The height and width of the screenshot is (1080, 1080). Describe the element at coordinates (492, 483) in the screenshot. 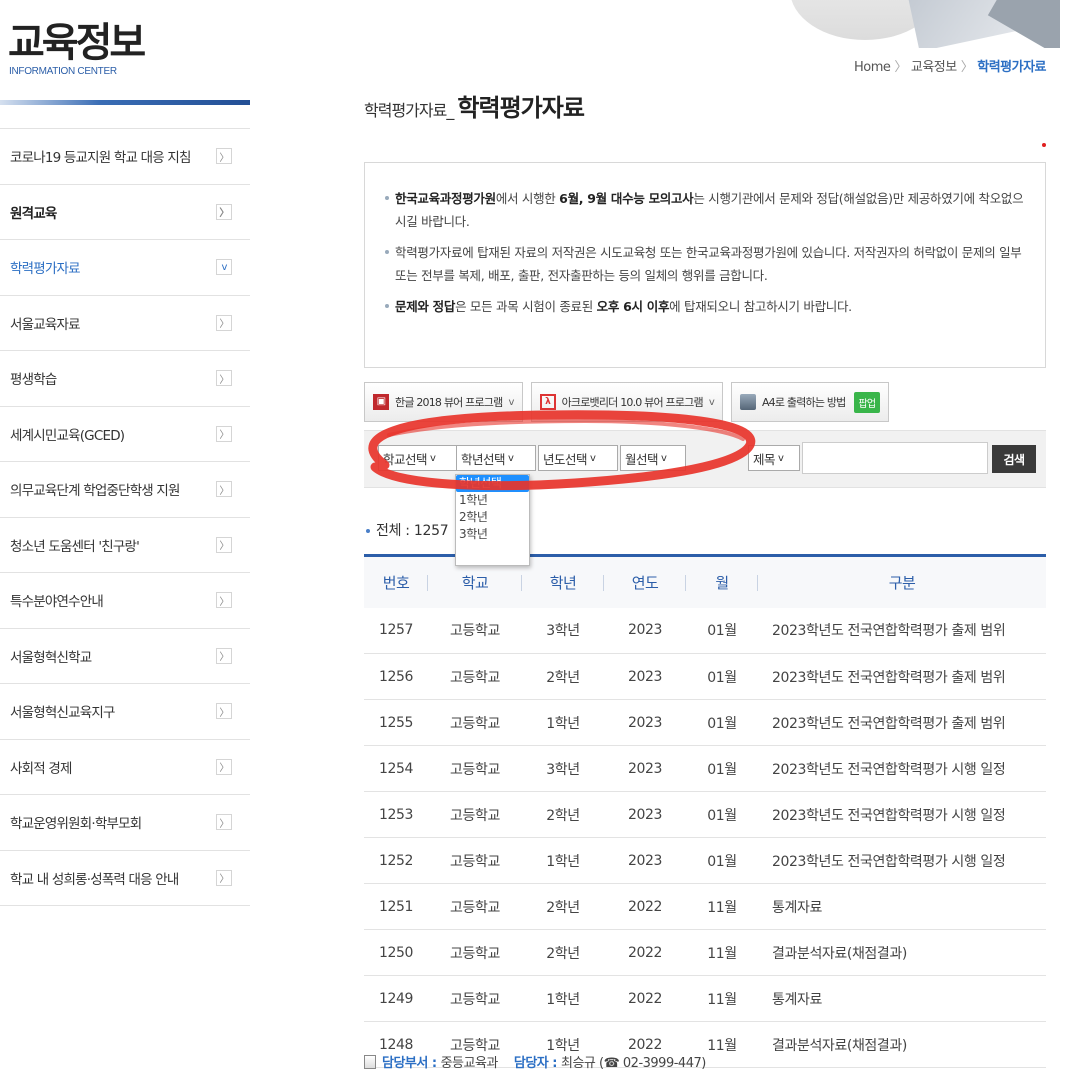

I see `grade-option: 학년선택` at that location.